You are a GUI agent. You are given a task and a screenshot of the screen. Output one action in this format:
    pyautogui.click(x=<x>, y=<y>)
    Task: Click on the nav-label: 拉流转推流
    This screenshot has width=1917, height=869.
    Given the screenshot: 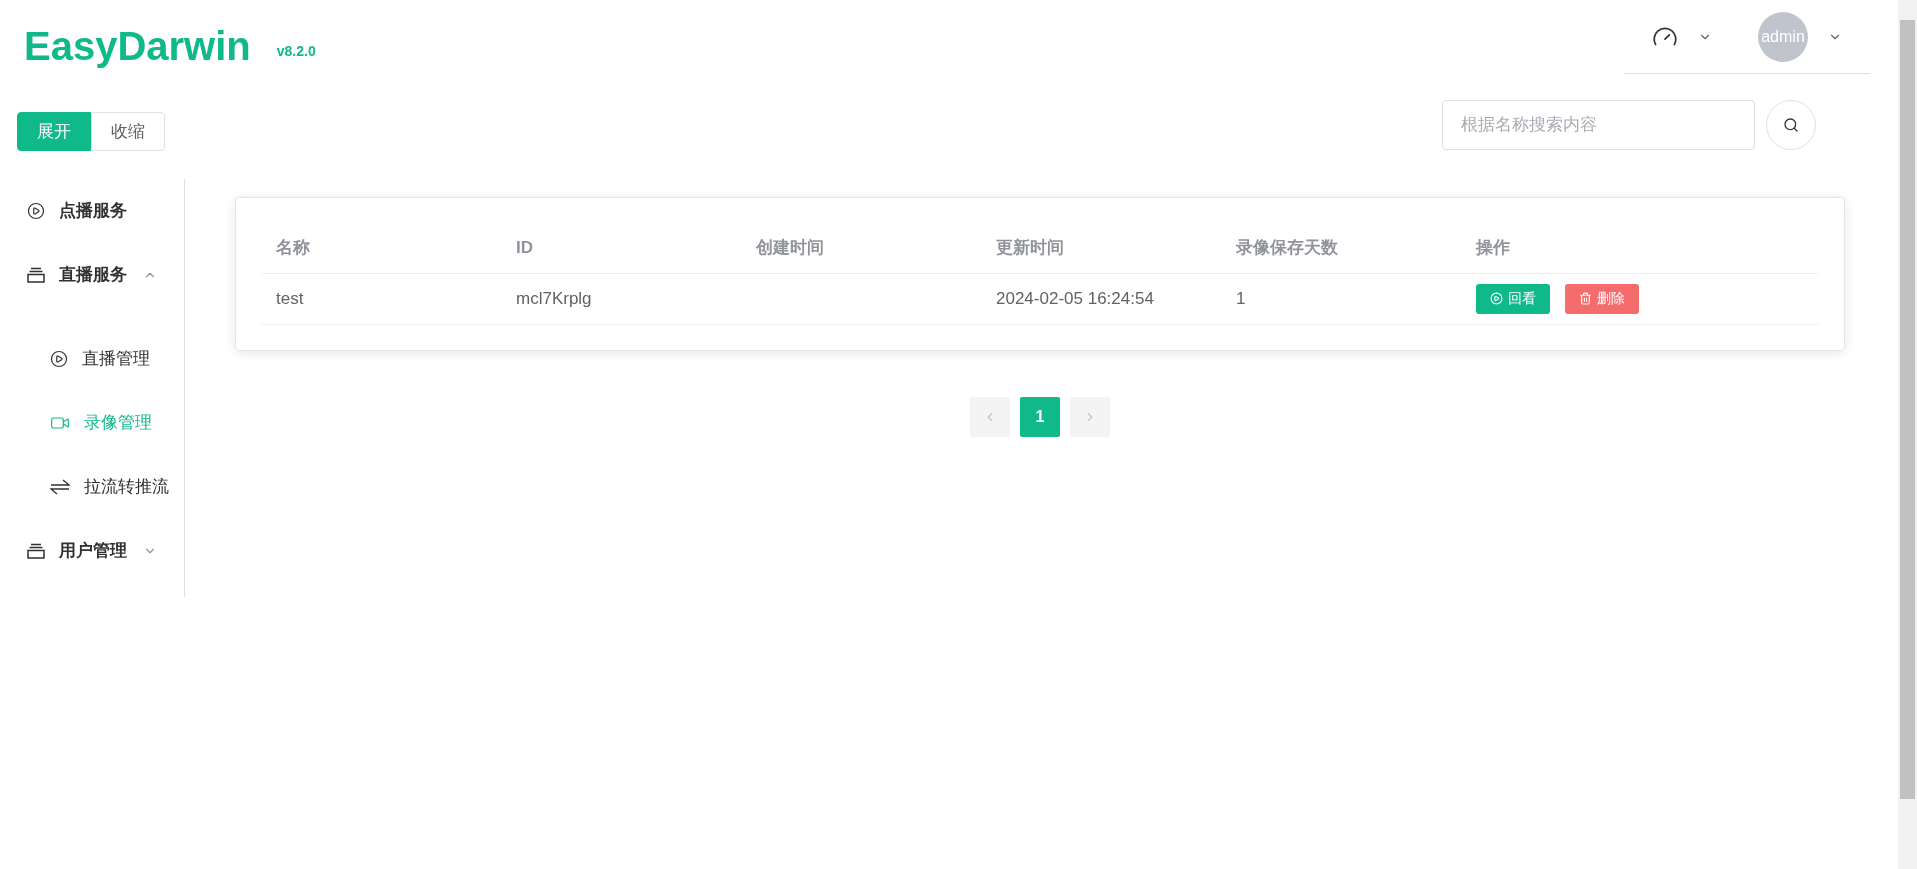 What is the action you would take?
    pyautogui.click(x=126, y=487)
    